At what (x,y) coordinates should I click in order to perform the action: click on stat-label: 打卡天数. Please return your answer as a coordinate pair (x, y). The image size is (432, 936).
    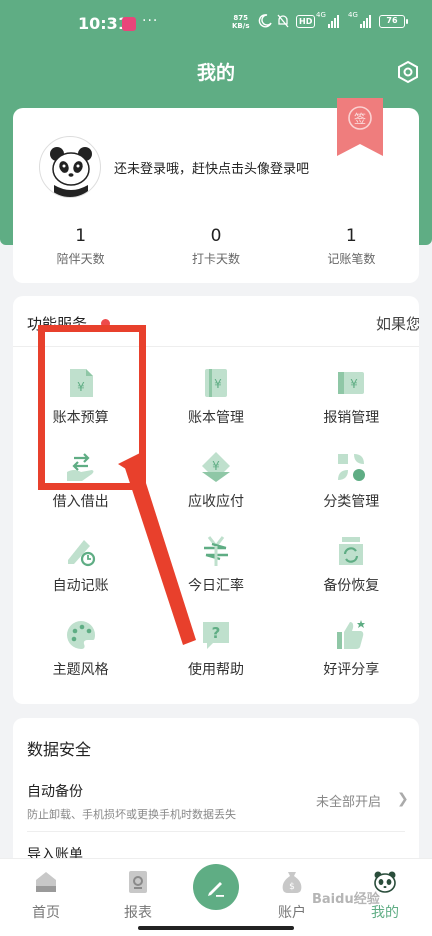
    Looking at the image, I should click on (215, 259).